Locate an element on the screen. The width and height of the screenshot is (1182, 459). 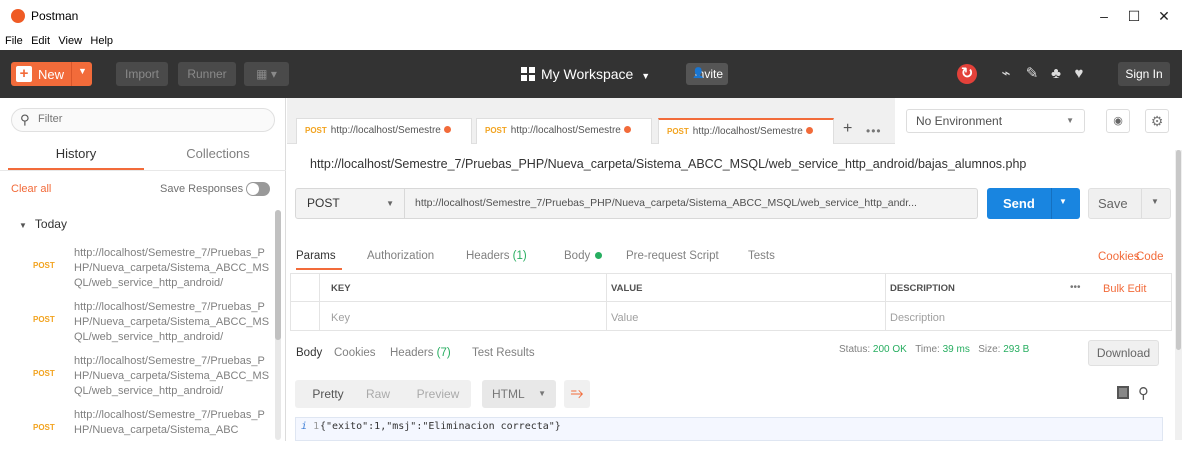
code-link: Code is located at coordinates (1150, 257).